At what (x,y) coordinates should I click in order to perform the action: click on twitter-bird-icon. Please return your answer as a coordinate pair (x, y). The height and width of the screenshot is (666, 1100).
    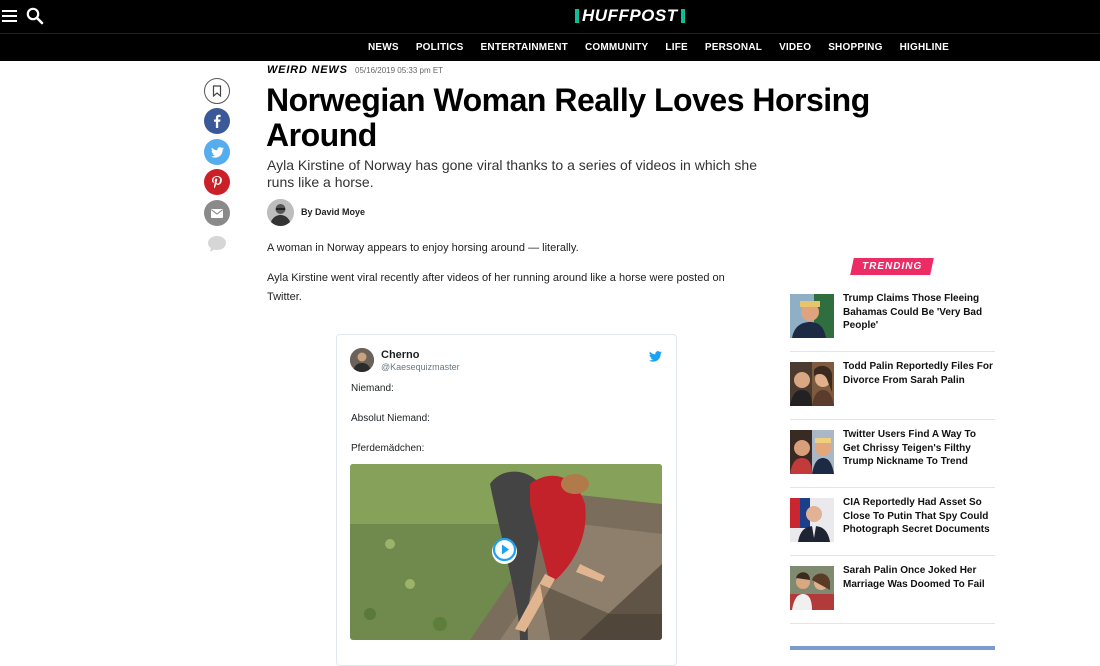
    Looking at the image, I should click on (655, 358).